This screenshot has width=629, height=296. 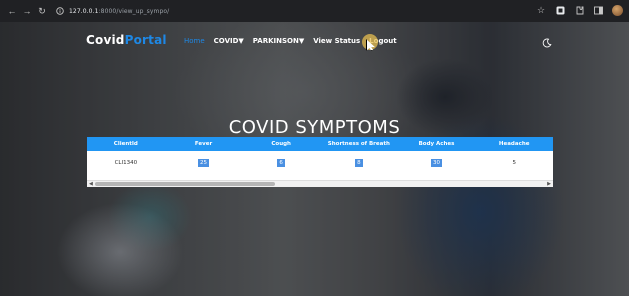 What do you see at coordinates (91, 184) in the screenshot?
I see `scroll-left-icon: ◀` at bounding box center [91, 184].